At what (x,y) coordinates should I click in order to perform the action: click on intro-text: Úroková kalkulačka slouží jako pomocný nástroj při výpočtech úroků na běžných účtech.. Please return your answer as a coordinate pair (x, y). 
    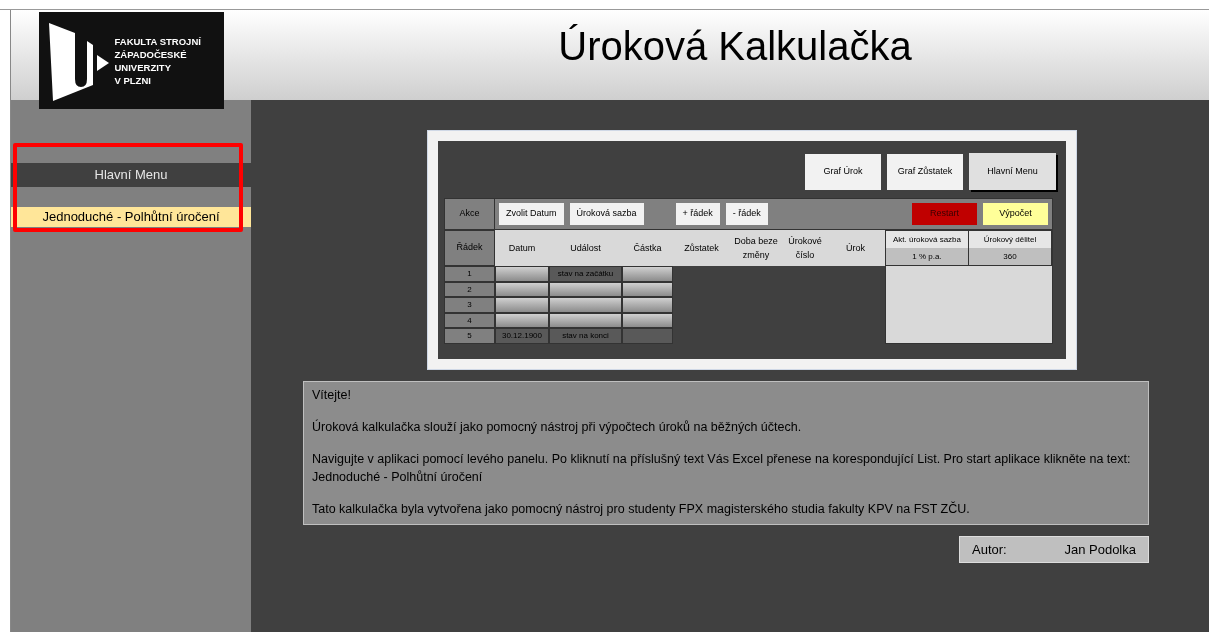
    Looking at the image, I should click on (557, 427).